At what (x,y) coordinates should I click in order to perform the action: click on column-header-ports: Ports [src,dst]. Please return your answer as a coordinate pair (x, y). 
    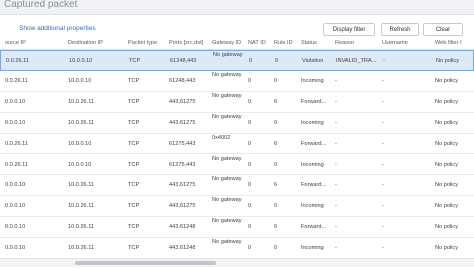
    Looking at the image, I should click on (186, 43).